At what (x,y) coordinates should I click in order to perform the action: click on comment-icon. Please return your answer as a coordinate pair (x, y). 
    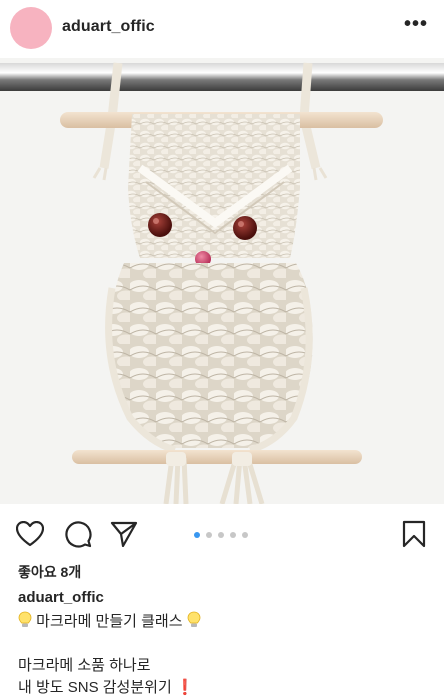
    Looking at the image, I should click on (78, 534).